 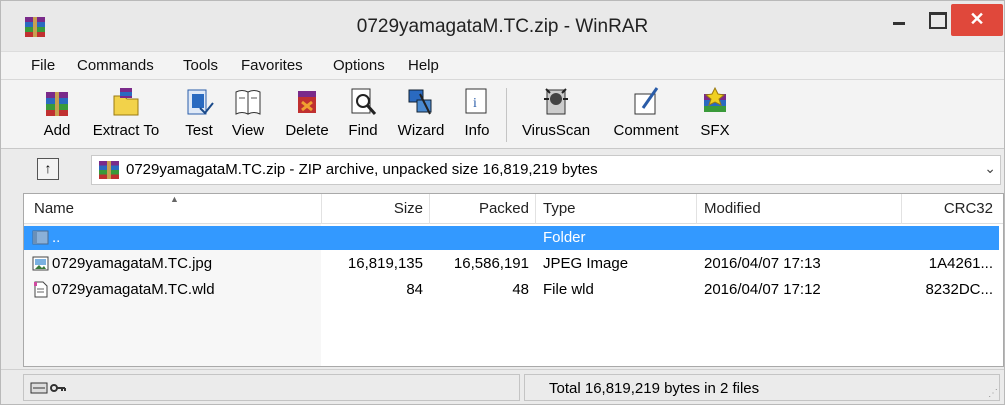 What do you see at coordinates (762, 263) in the screenshot?
I see `row-modified: 2016/04/07 17:13` at bounding box center [762, 263].